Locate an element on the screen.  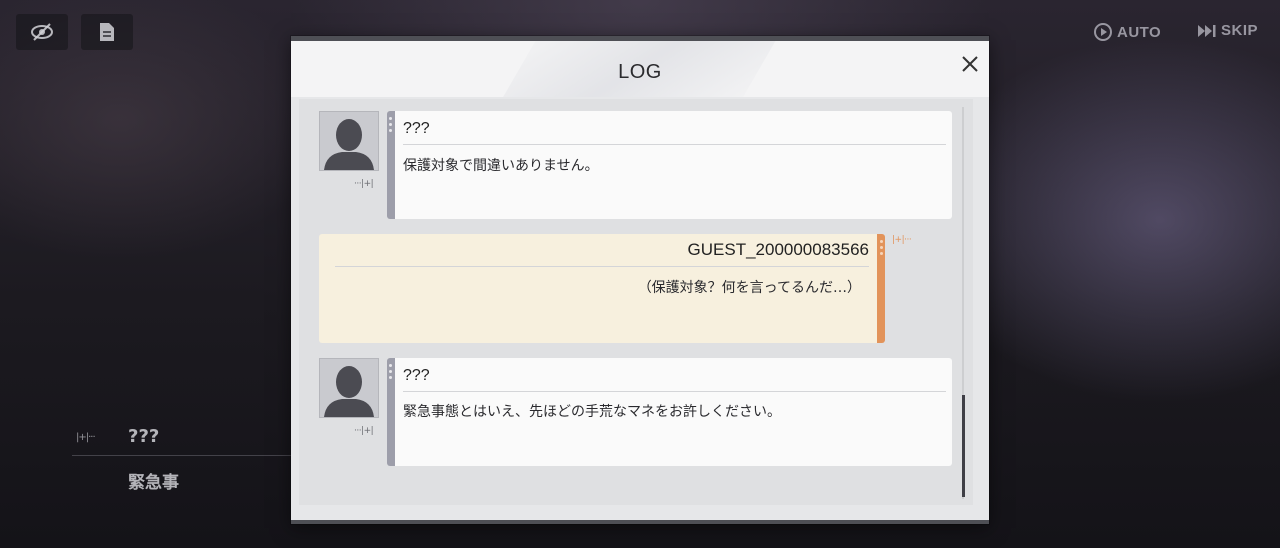
fast-forward-icon is located at coordinates (1207, 30).